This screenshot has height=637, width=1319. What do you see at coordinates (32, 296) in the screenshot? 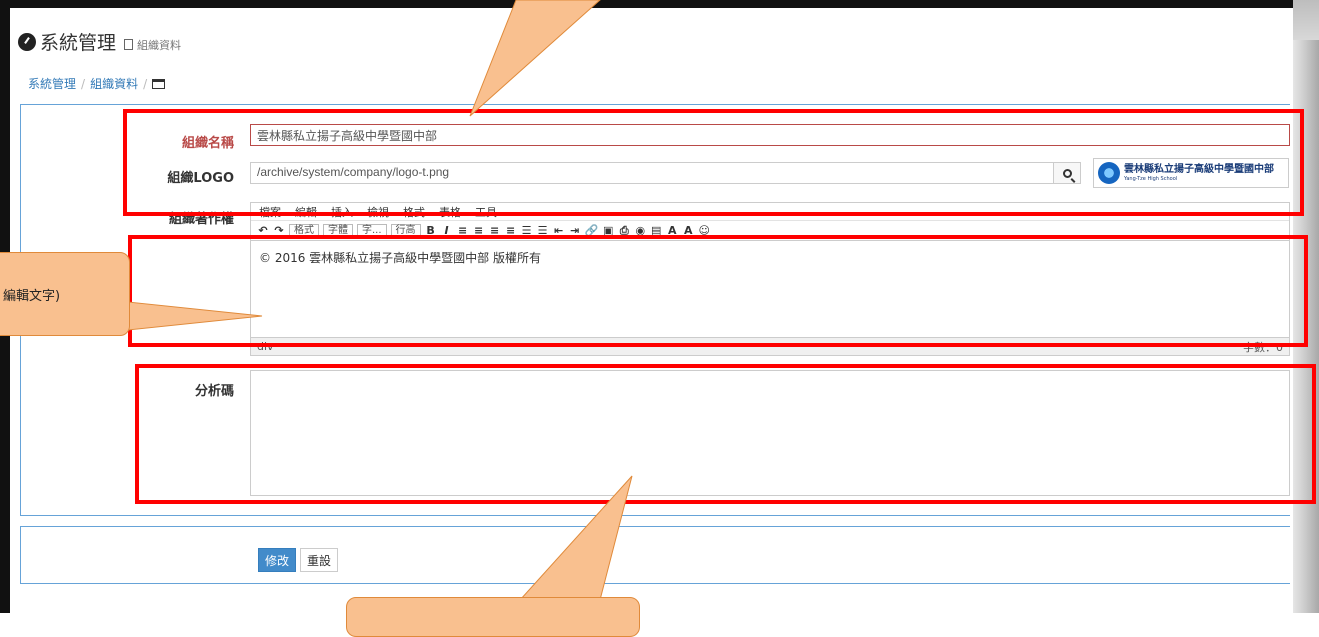
I see `callout-left-text: 編輯文字)` at bounding box center [32, 296].